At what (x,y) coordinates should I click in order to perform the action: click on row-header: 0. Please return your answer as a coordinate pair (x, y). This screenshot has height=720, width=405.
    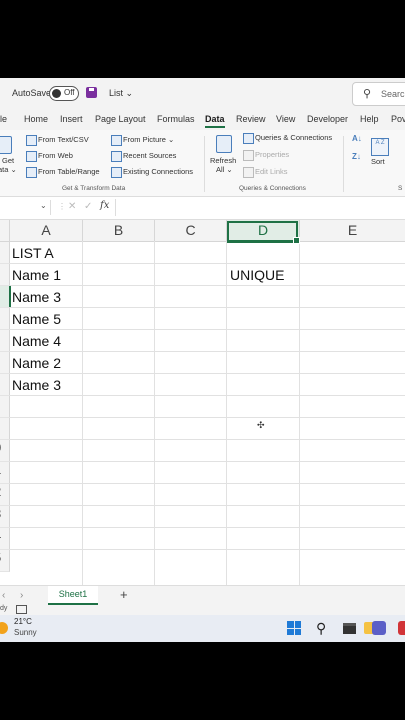
    Looking at the image, I should click on (5, 451).